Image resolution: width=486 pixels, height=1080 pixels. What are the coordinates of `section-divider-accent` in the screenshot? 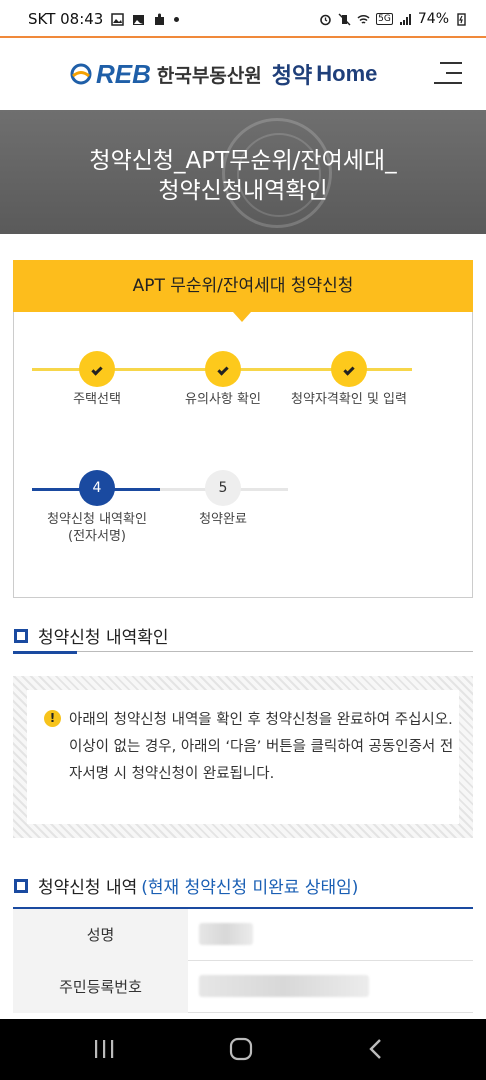 It's located at (45, 652).